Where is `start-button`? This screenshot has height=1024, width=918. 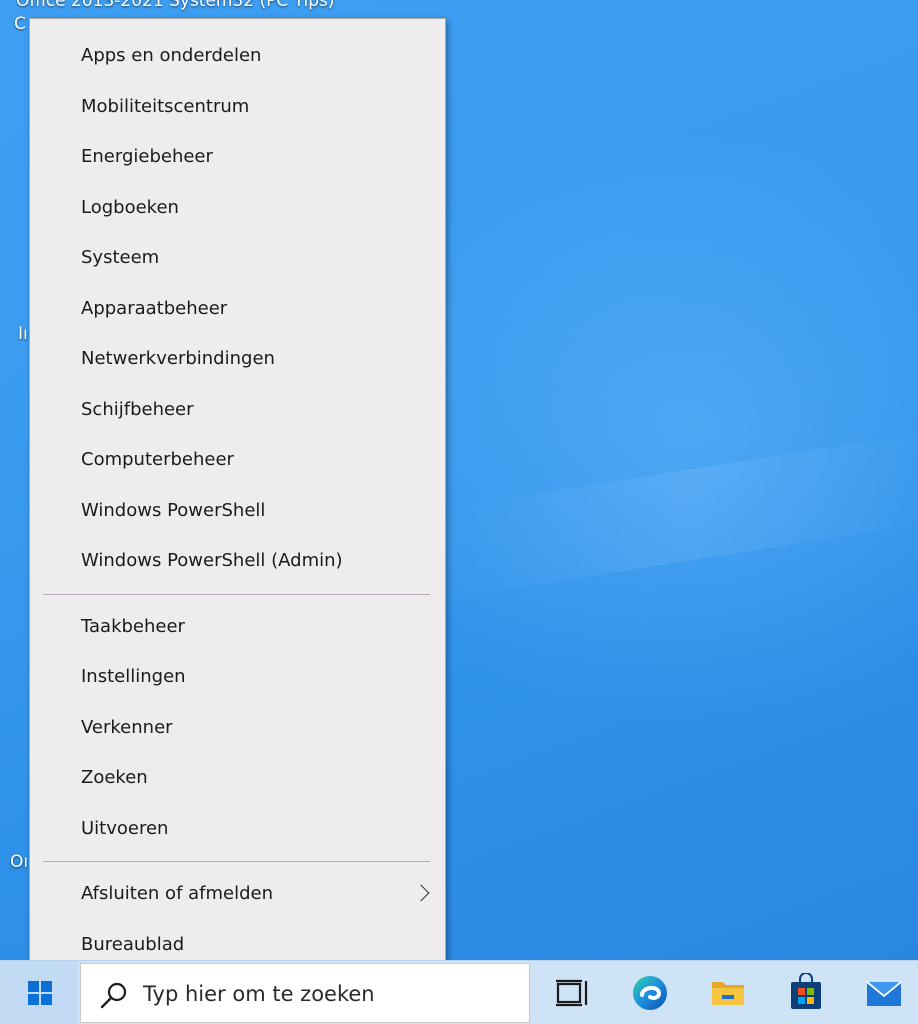 start-button is located at coordinates (39, 992).